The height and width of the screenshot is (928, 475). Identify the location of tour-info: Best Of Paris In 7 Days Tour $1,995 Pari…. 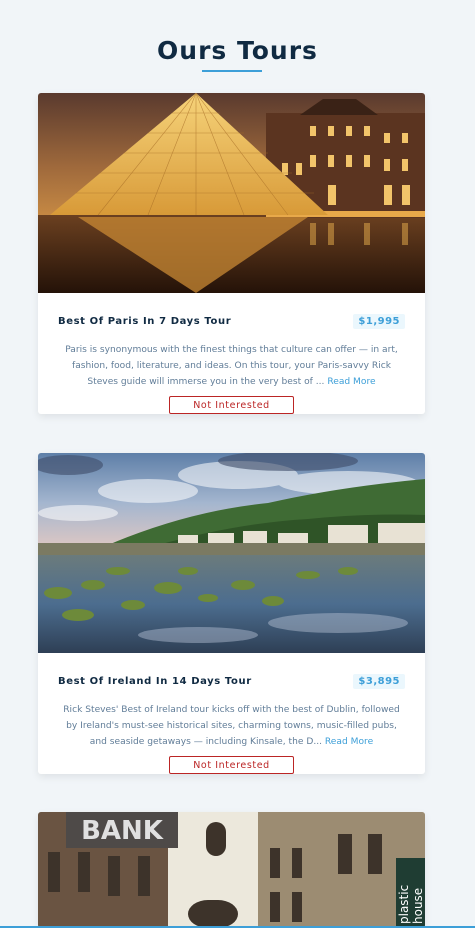
(231, 353).